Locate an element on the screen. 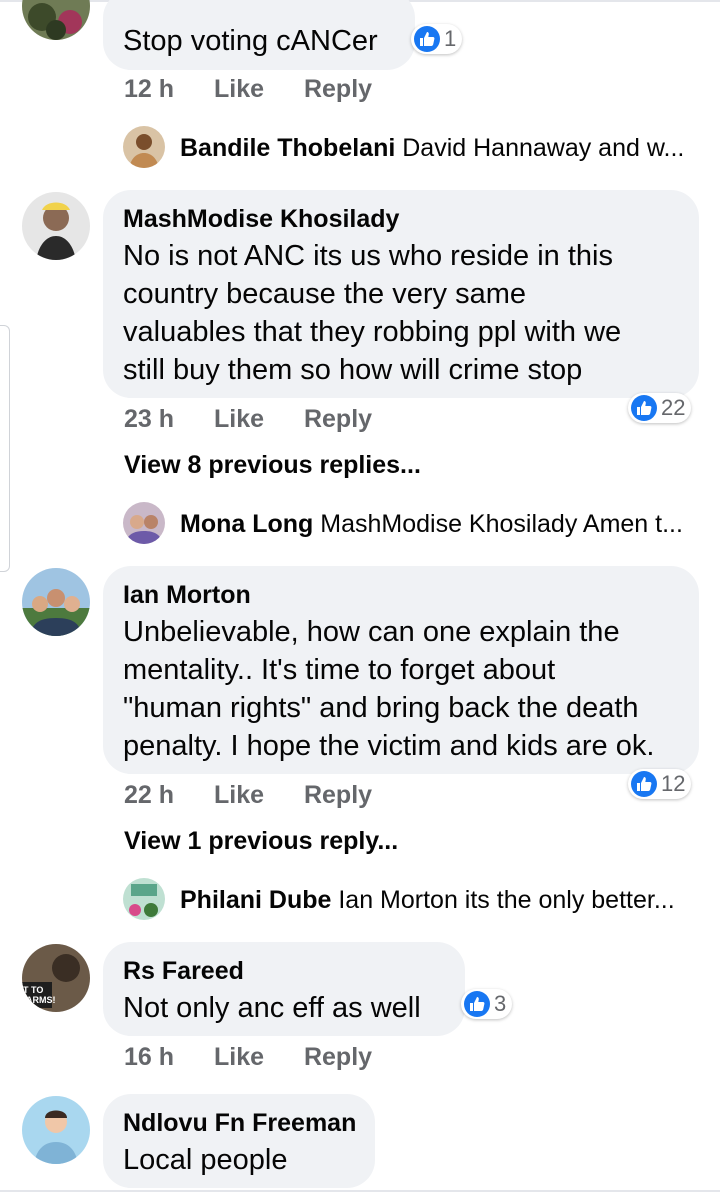  bottom-divider is located at coordinates (360, 1191).